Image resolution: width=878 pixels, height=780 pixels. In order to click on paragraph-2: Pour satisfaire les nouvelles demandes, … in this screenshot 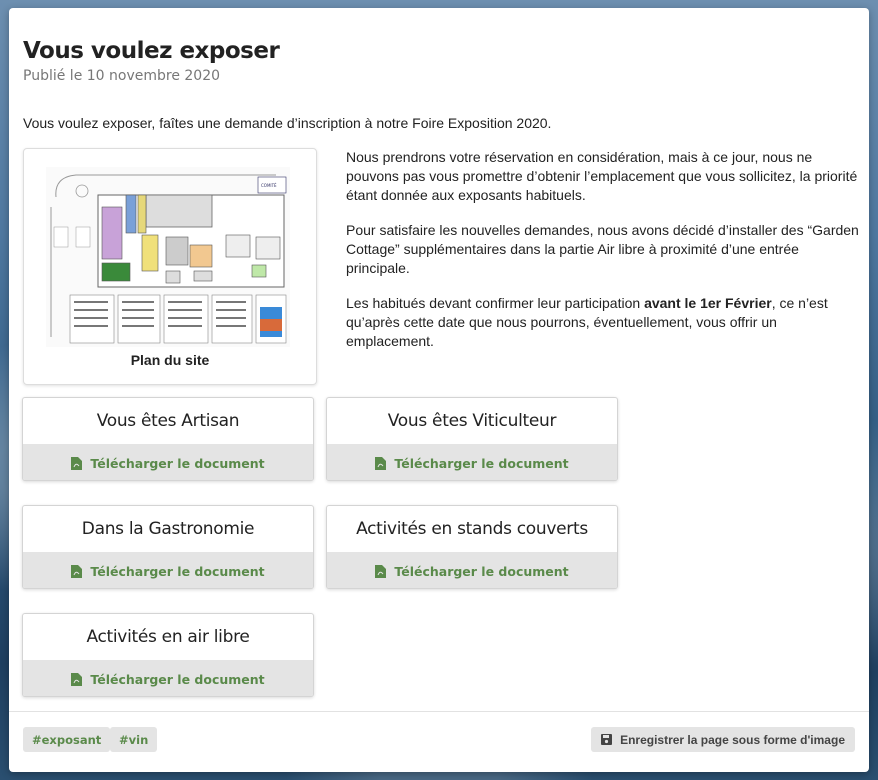, I will do `click(602, 249)`.